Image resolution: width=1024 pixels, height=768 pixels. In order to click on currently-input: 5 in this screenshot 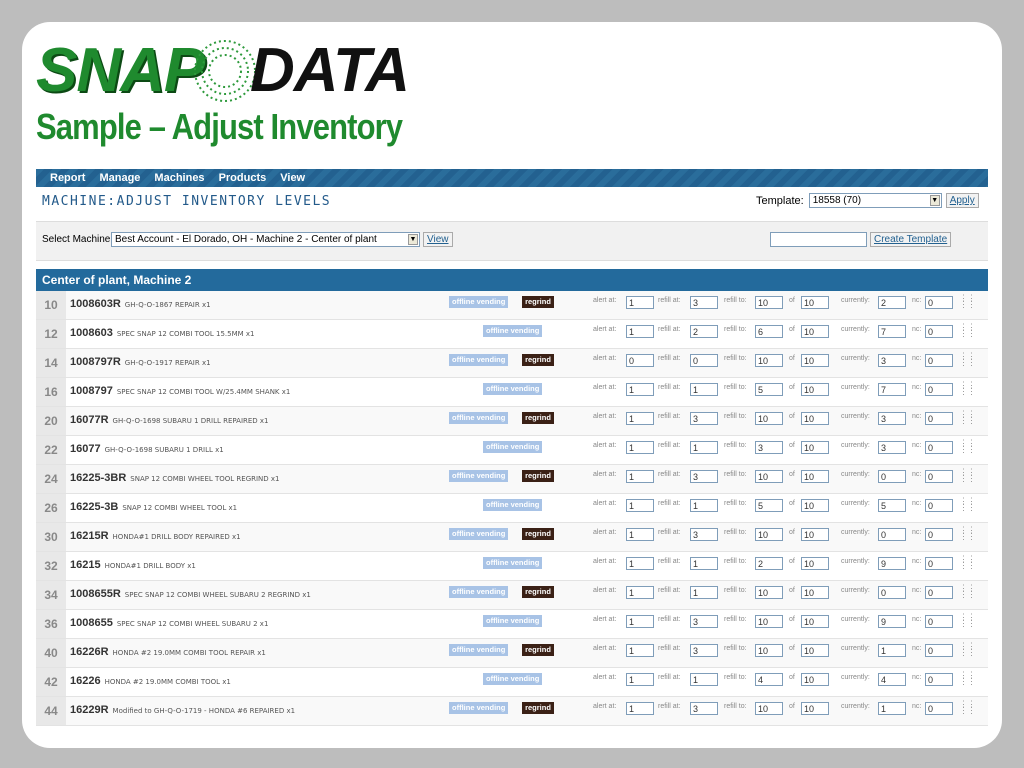, I will do `click(892, 505)`.